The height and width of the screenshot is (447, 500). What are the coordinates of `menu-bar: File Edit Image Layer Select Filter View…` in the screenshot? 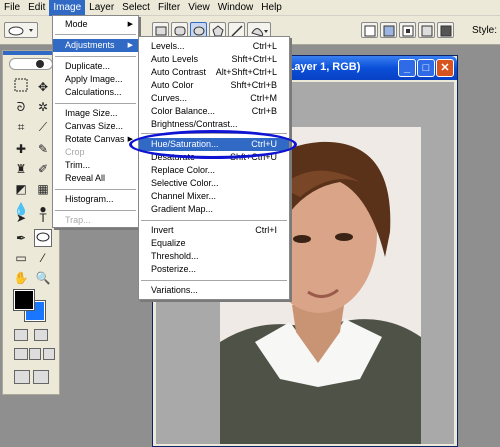 It's located at (250, 8).